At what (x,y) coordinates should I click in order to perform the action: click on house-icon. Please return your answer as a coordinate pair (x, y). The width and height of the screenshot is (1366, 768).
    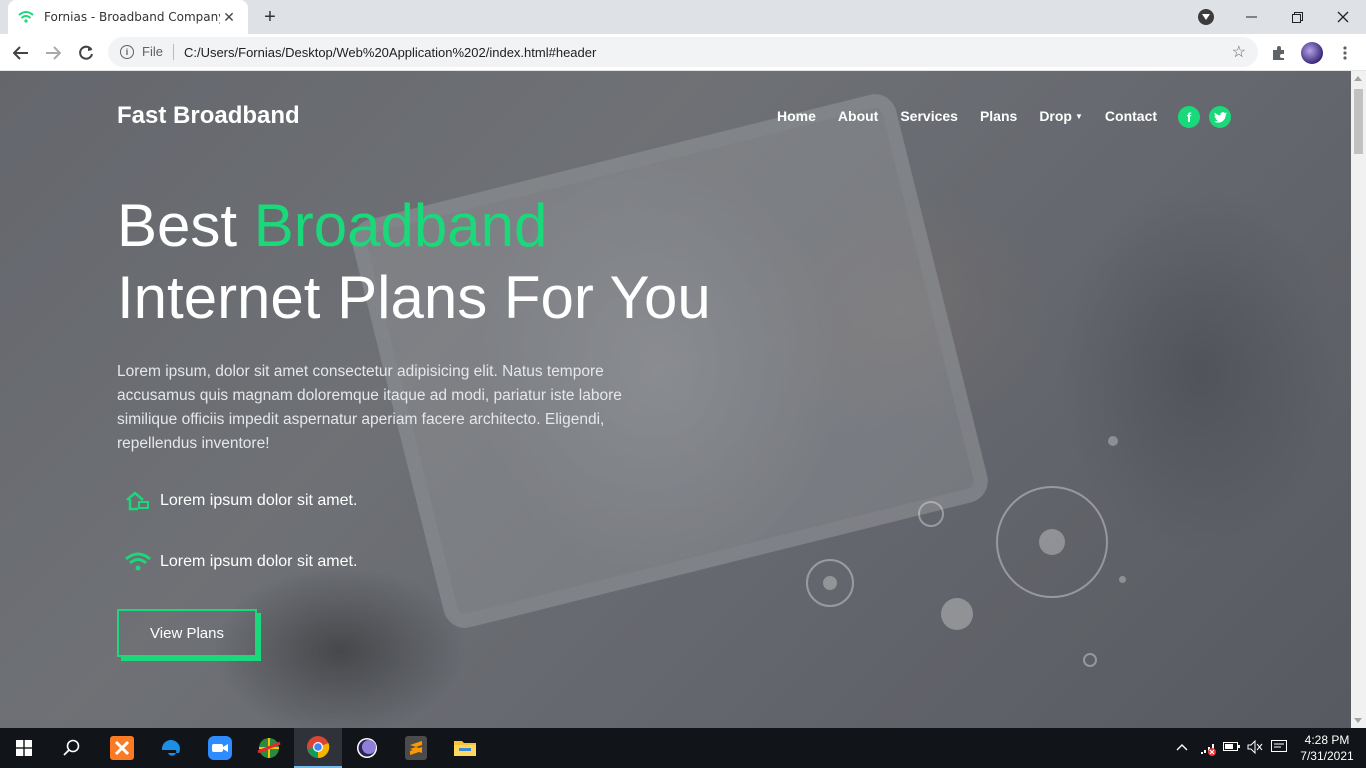
    Looking at the image, I should click on (138, 501).